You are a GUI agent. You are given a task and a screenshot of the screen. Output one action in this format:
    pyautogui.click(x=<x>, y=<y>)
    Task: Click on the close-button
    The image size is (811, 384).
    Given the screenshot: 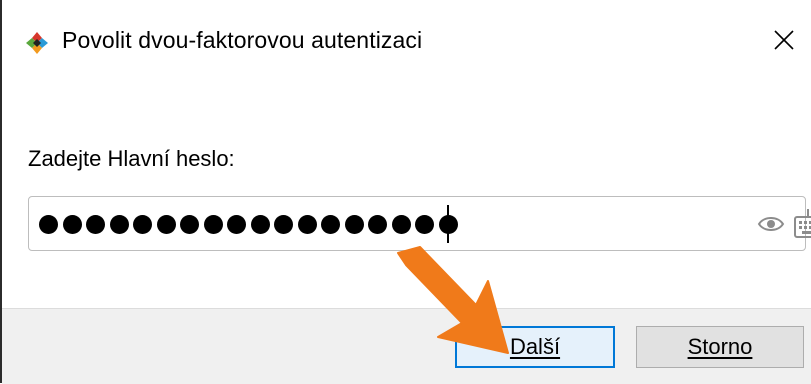 What is the action you would take?
    pyautogui.click(x=784, y=40)
    